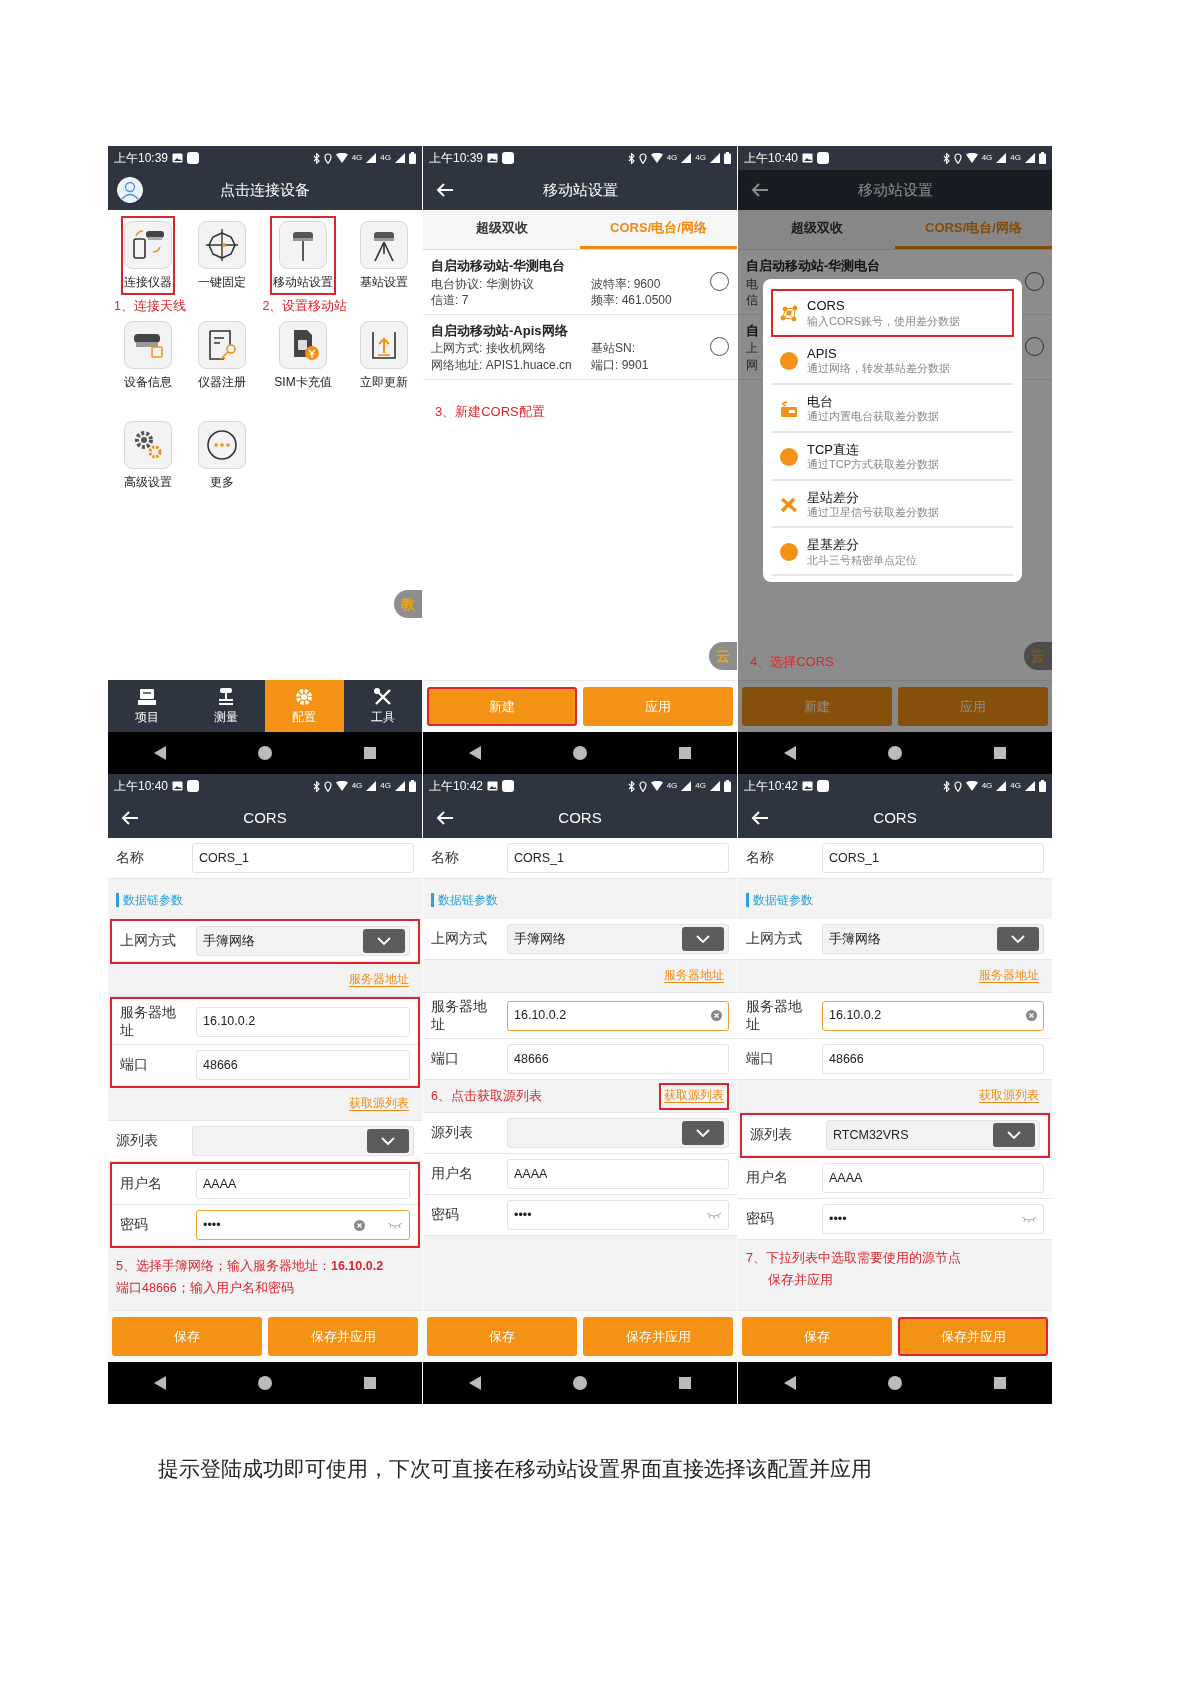  Describe the element at coordinates (225, 706) in the screenshot. I see `bottom-tab: 测量` at that location.